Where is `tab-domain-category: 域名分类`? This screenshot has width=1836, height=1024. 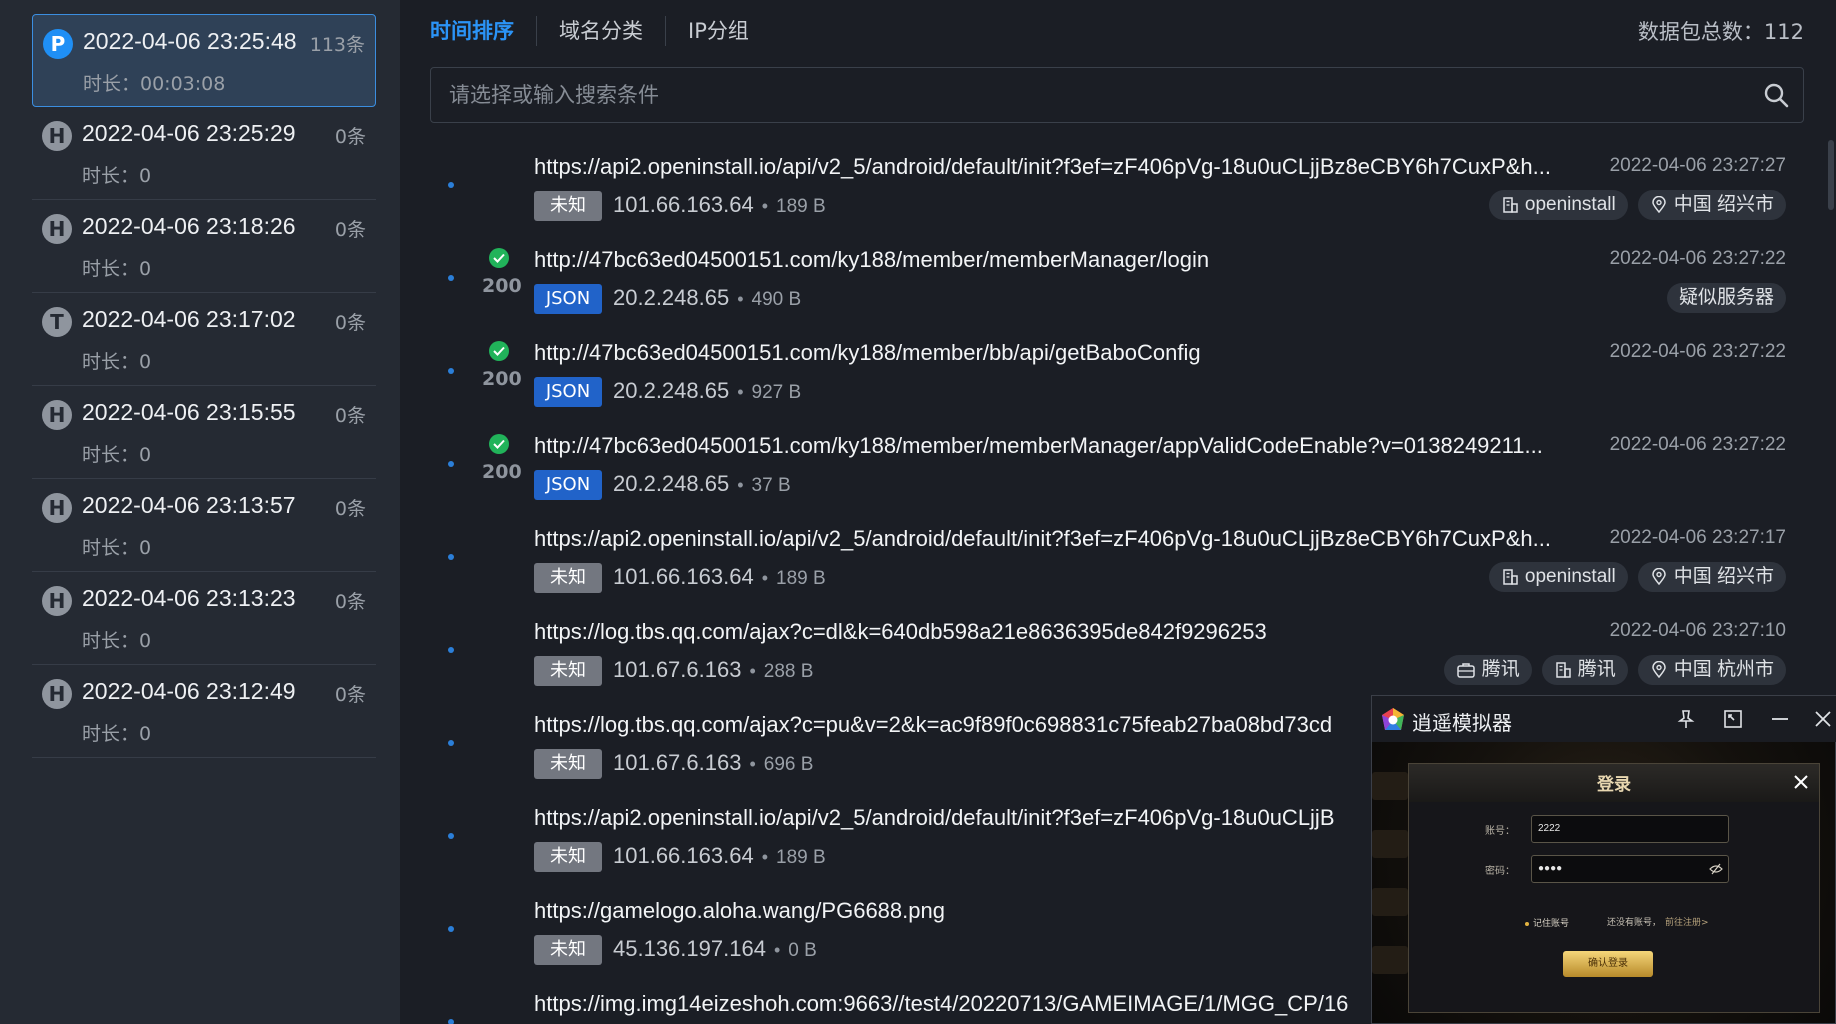 tab-domain-category: 域名分类 is located at coordinates (600, 31).